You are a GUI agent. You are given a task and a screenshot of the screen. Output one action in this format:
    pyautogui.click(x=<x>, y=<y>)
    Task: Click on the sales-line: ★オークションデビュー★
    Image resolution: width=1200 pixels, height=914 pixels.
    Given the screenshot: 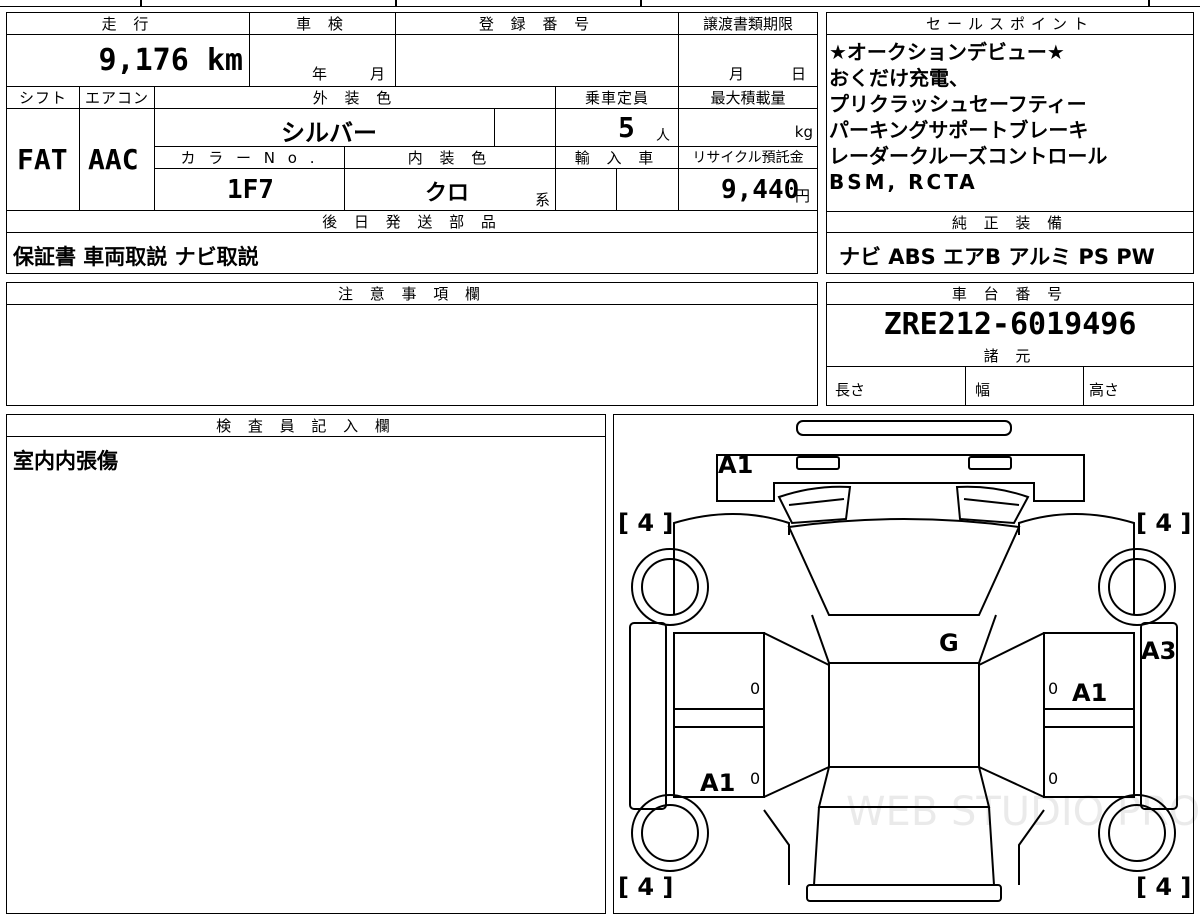 What is the action you would take?
    pyautogui.click(x=947, y=52)
    